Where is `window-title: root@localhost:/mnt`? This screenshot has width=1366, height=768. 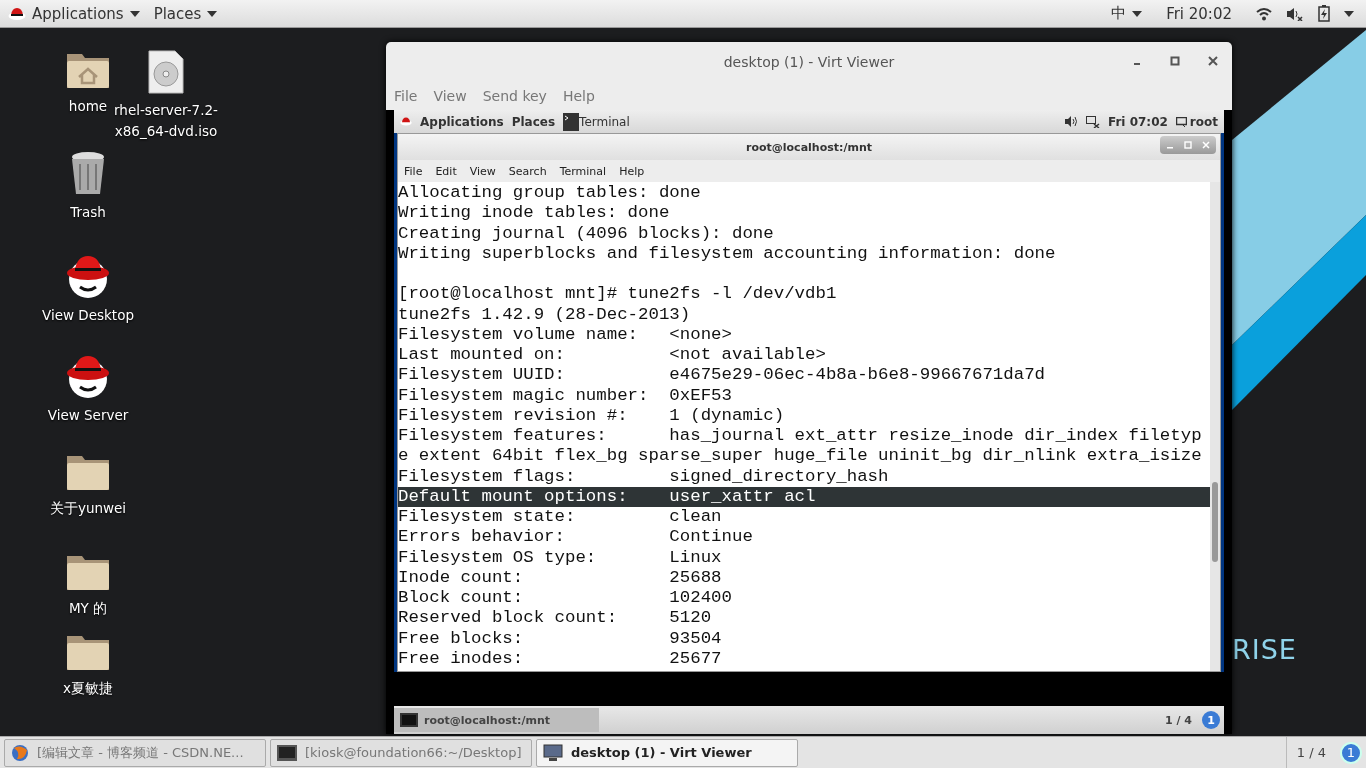
window-title: root@localhost:/mnt is located at coordinates (809, 147).